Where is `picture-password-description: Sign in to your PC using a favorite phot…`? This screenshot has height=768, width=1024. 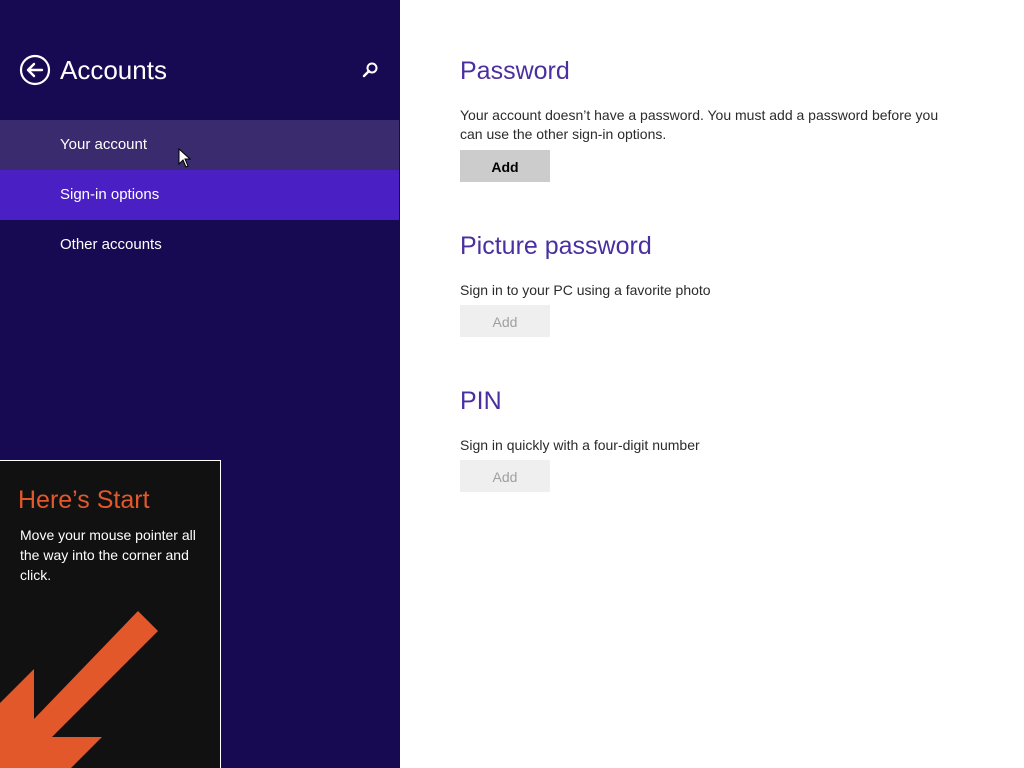
picture-password-description: Sign in to your PC using a favorite phot… is located at coordinates (585, 290).